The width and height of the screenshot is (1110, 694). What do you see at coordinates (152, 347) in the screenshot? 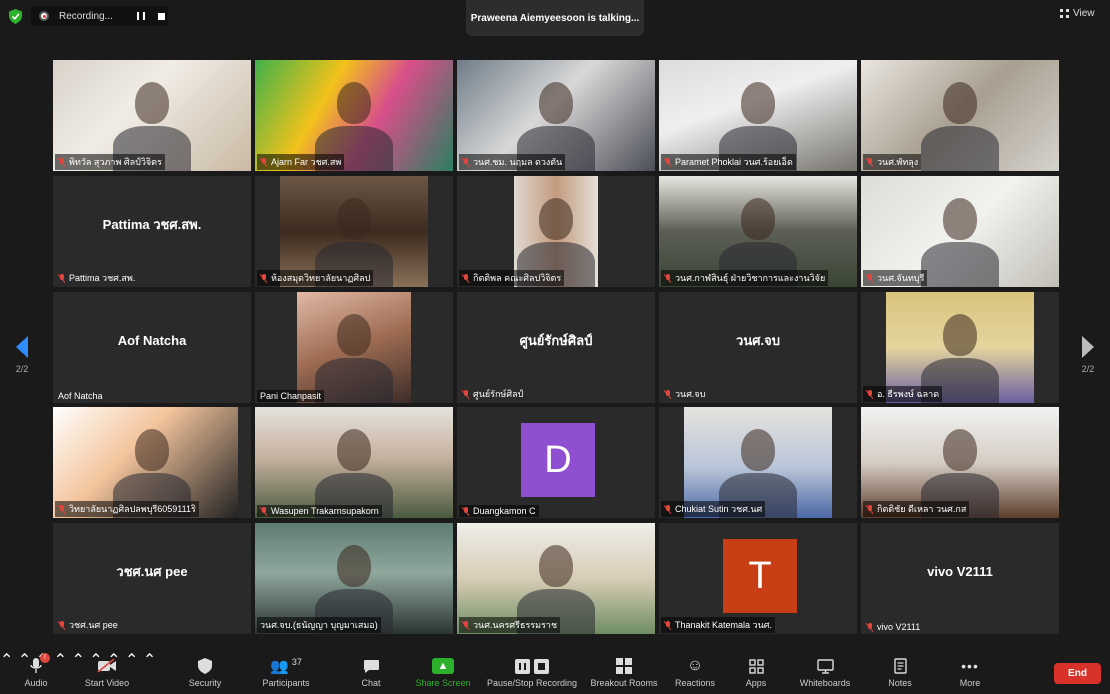
I see `participant-tile: Aof Natcha Aof Natcha` at bounding box center [152, 347].